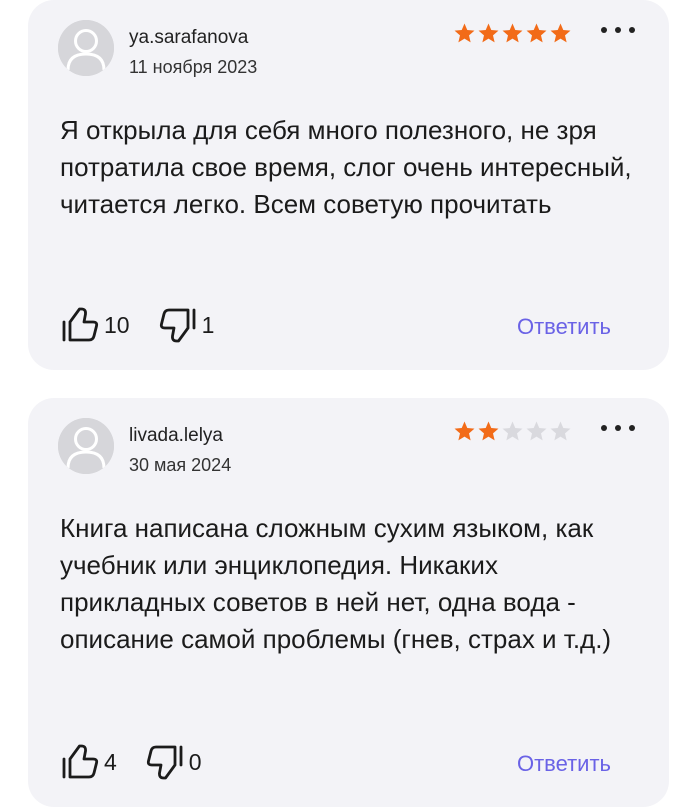 The height and width of the screenshot is (812, 700). I want to click on dislike-button: 0, so click(173, 762).